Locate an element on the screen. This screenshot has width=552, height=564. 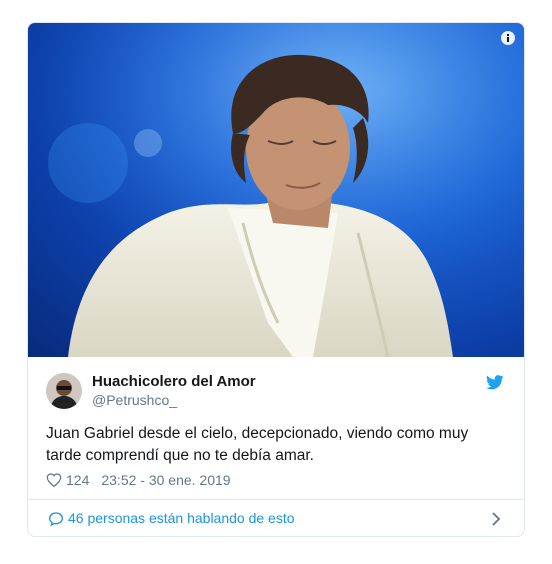
timestamp: 23:52 - 30 ene. 2019 is located at coordinates (165, 480).